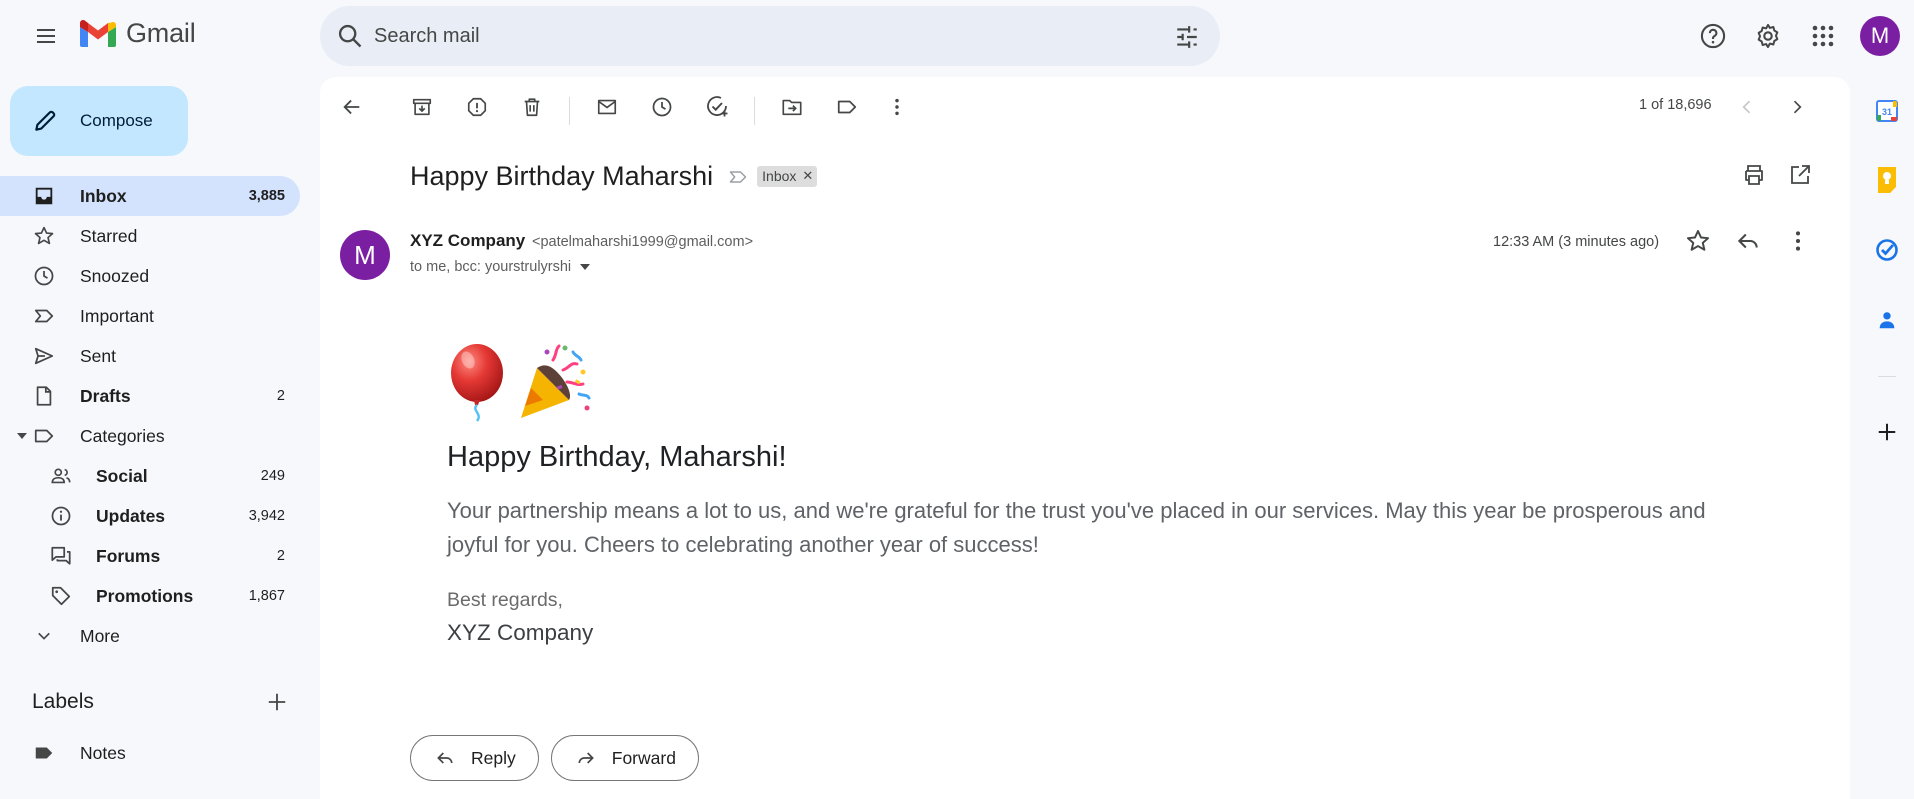 The image size is (1914, 799). What do you see at coordinates (116, 120) in the screenshot?
I see `compose-label: Compose` at bounding box center [116, 120].